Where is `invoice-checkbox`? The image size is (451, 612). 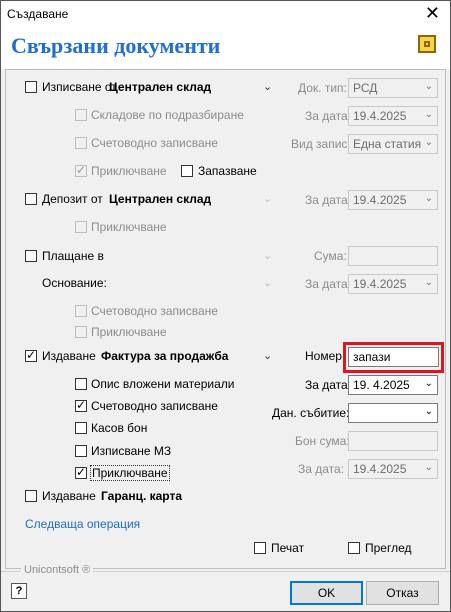 invoice-checkbox is located at coordinates (31, 355).